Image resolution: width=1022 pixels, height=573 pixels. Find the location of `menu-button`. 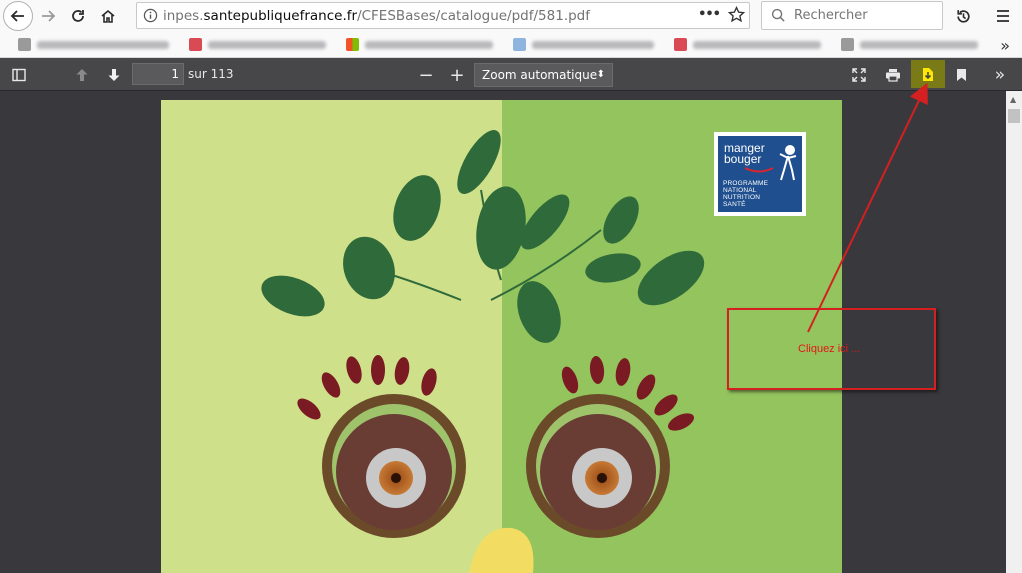

menu-button is located at coordinates (1003, 16).